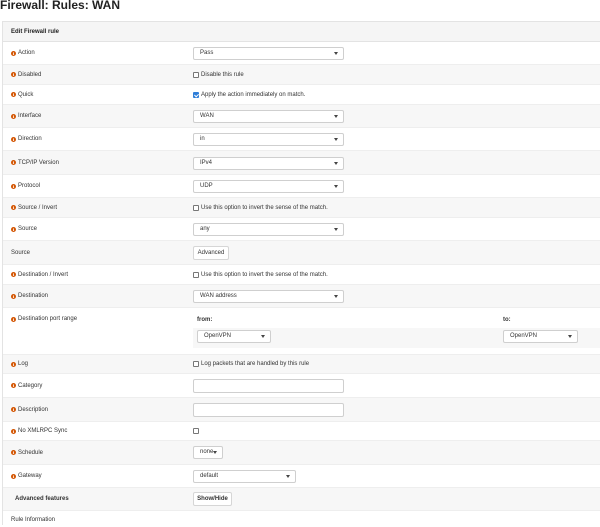 The width and height of the screenshot is (600, 527). I want to click on description-input, so click(268, 410).